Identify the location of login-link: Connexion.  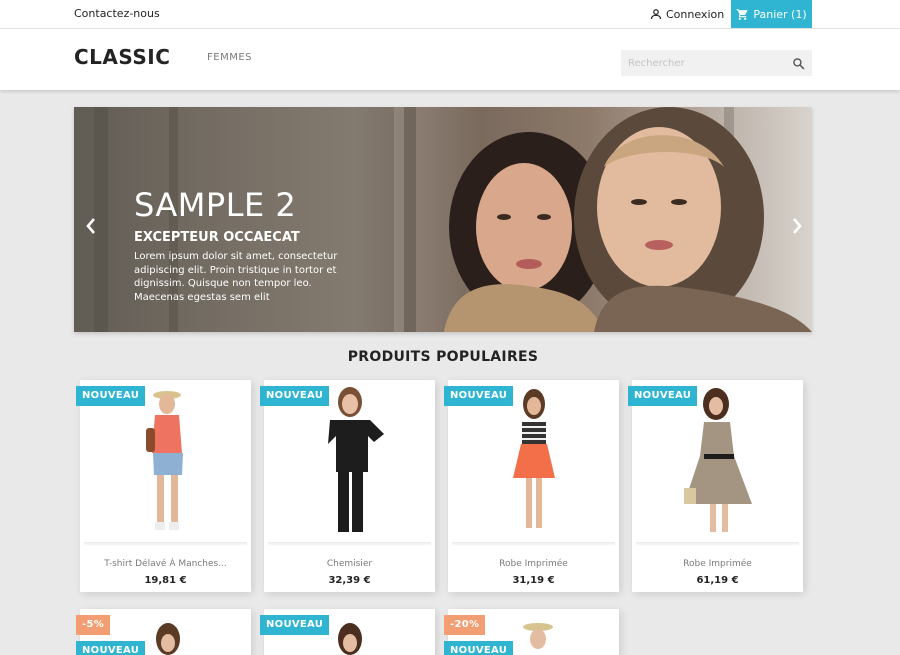
(687, 14).